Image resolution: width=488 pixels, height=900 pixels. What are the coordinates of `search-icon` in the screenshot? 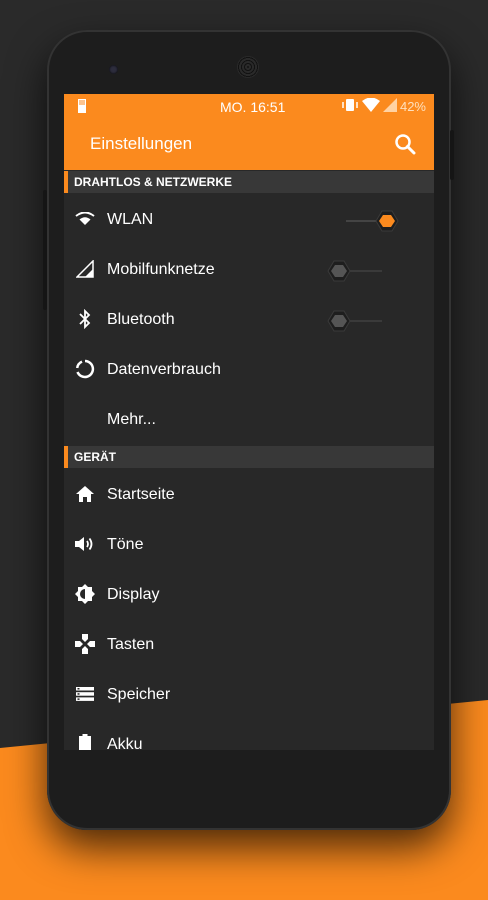 It's located at (405, 146).